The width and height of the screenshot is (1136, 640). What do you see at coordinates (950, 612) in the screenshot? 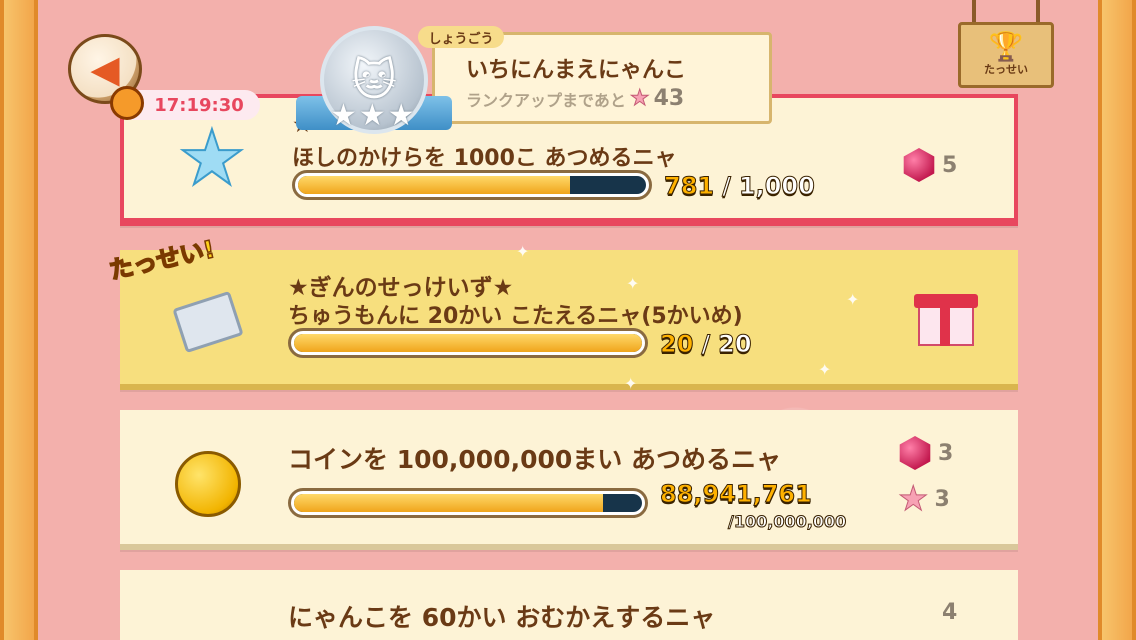
I see `reward-gem: 4` at bounding box center [950, 612].